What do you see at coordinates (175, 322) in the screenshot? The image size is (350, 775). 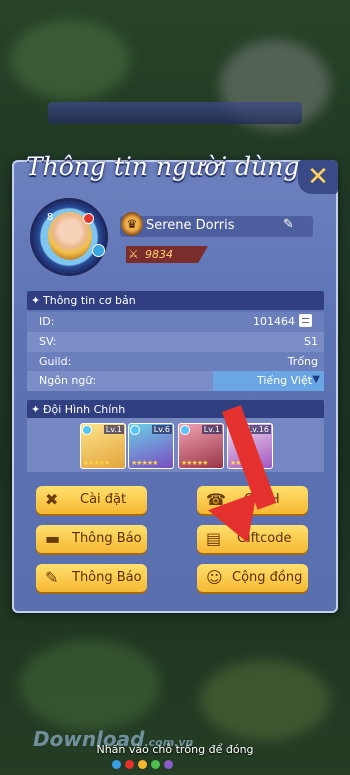 I see `info-row-id: ID: 101464` at bounding box center [175, 322].